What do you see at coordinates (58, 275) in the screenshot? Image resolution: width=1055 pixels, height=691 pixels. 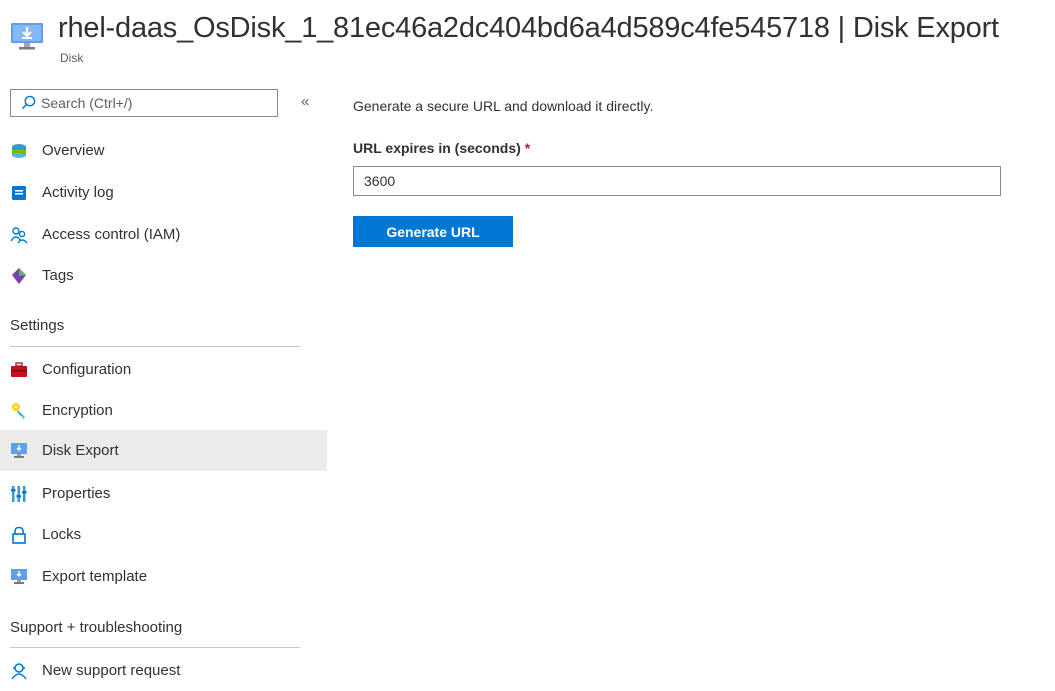 I see `sidebar-item-label: Tags` at bounding box center [58, 275].